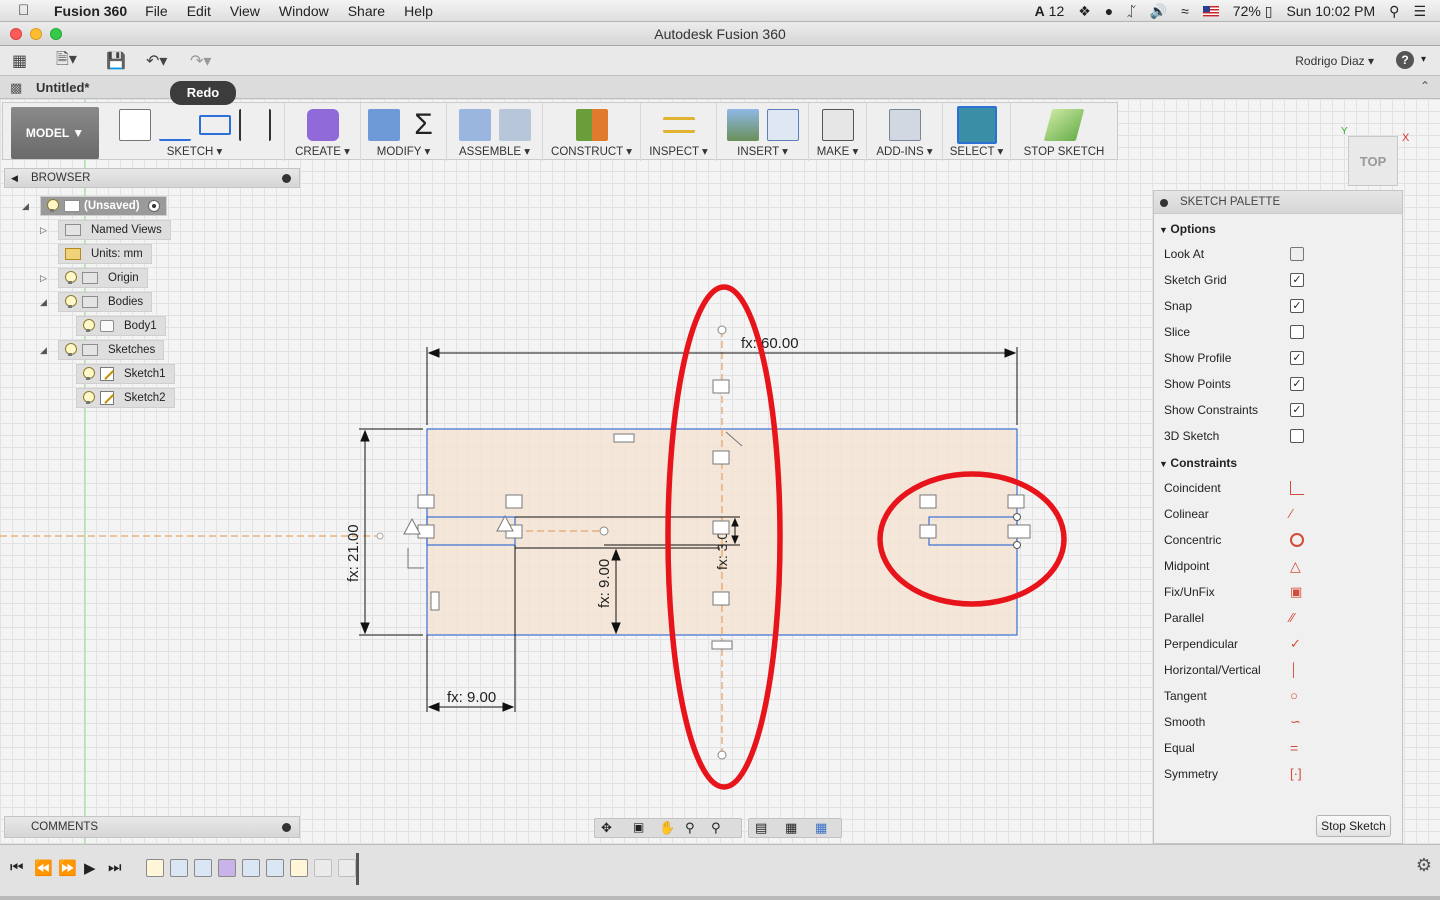 This screenshot has width=1440, height=900. I want to click on 3d-print-icon, so click(837, 125).